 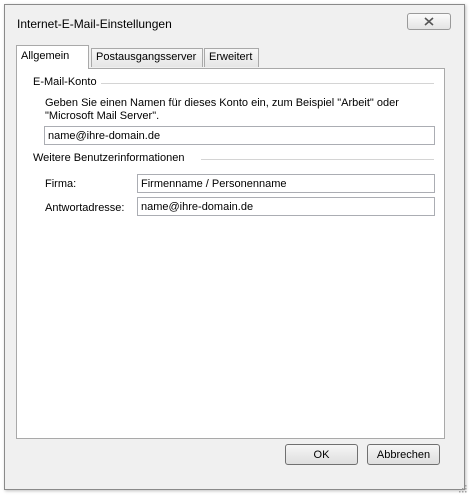 What do you see at coordinates (286, 206) in the screenshot?
I see `reply-address-field` at bounding box center [286, 206].